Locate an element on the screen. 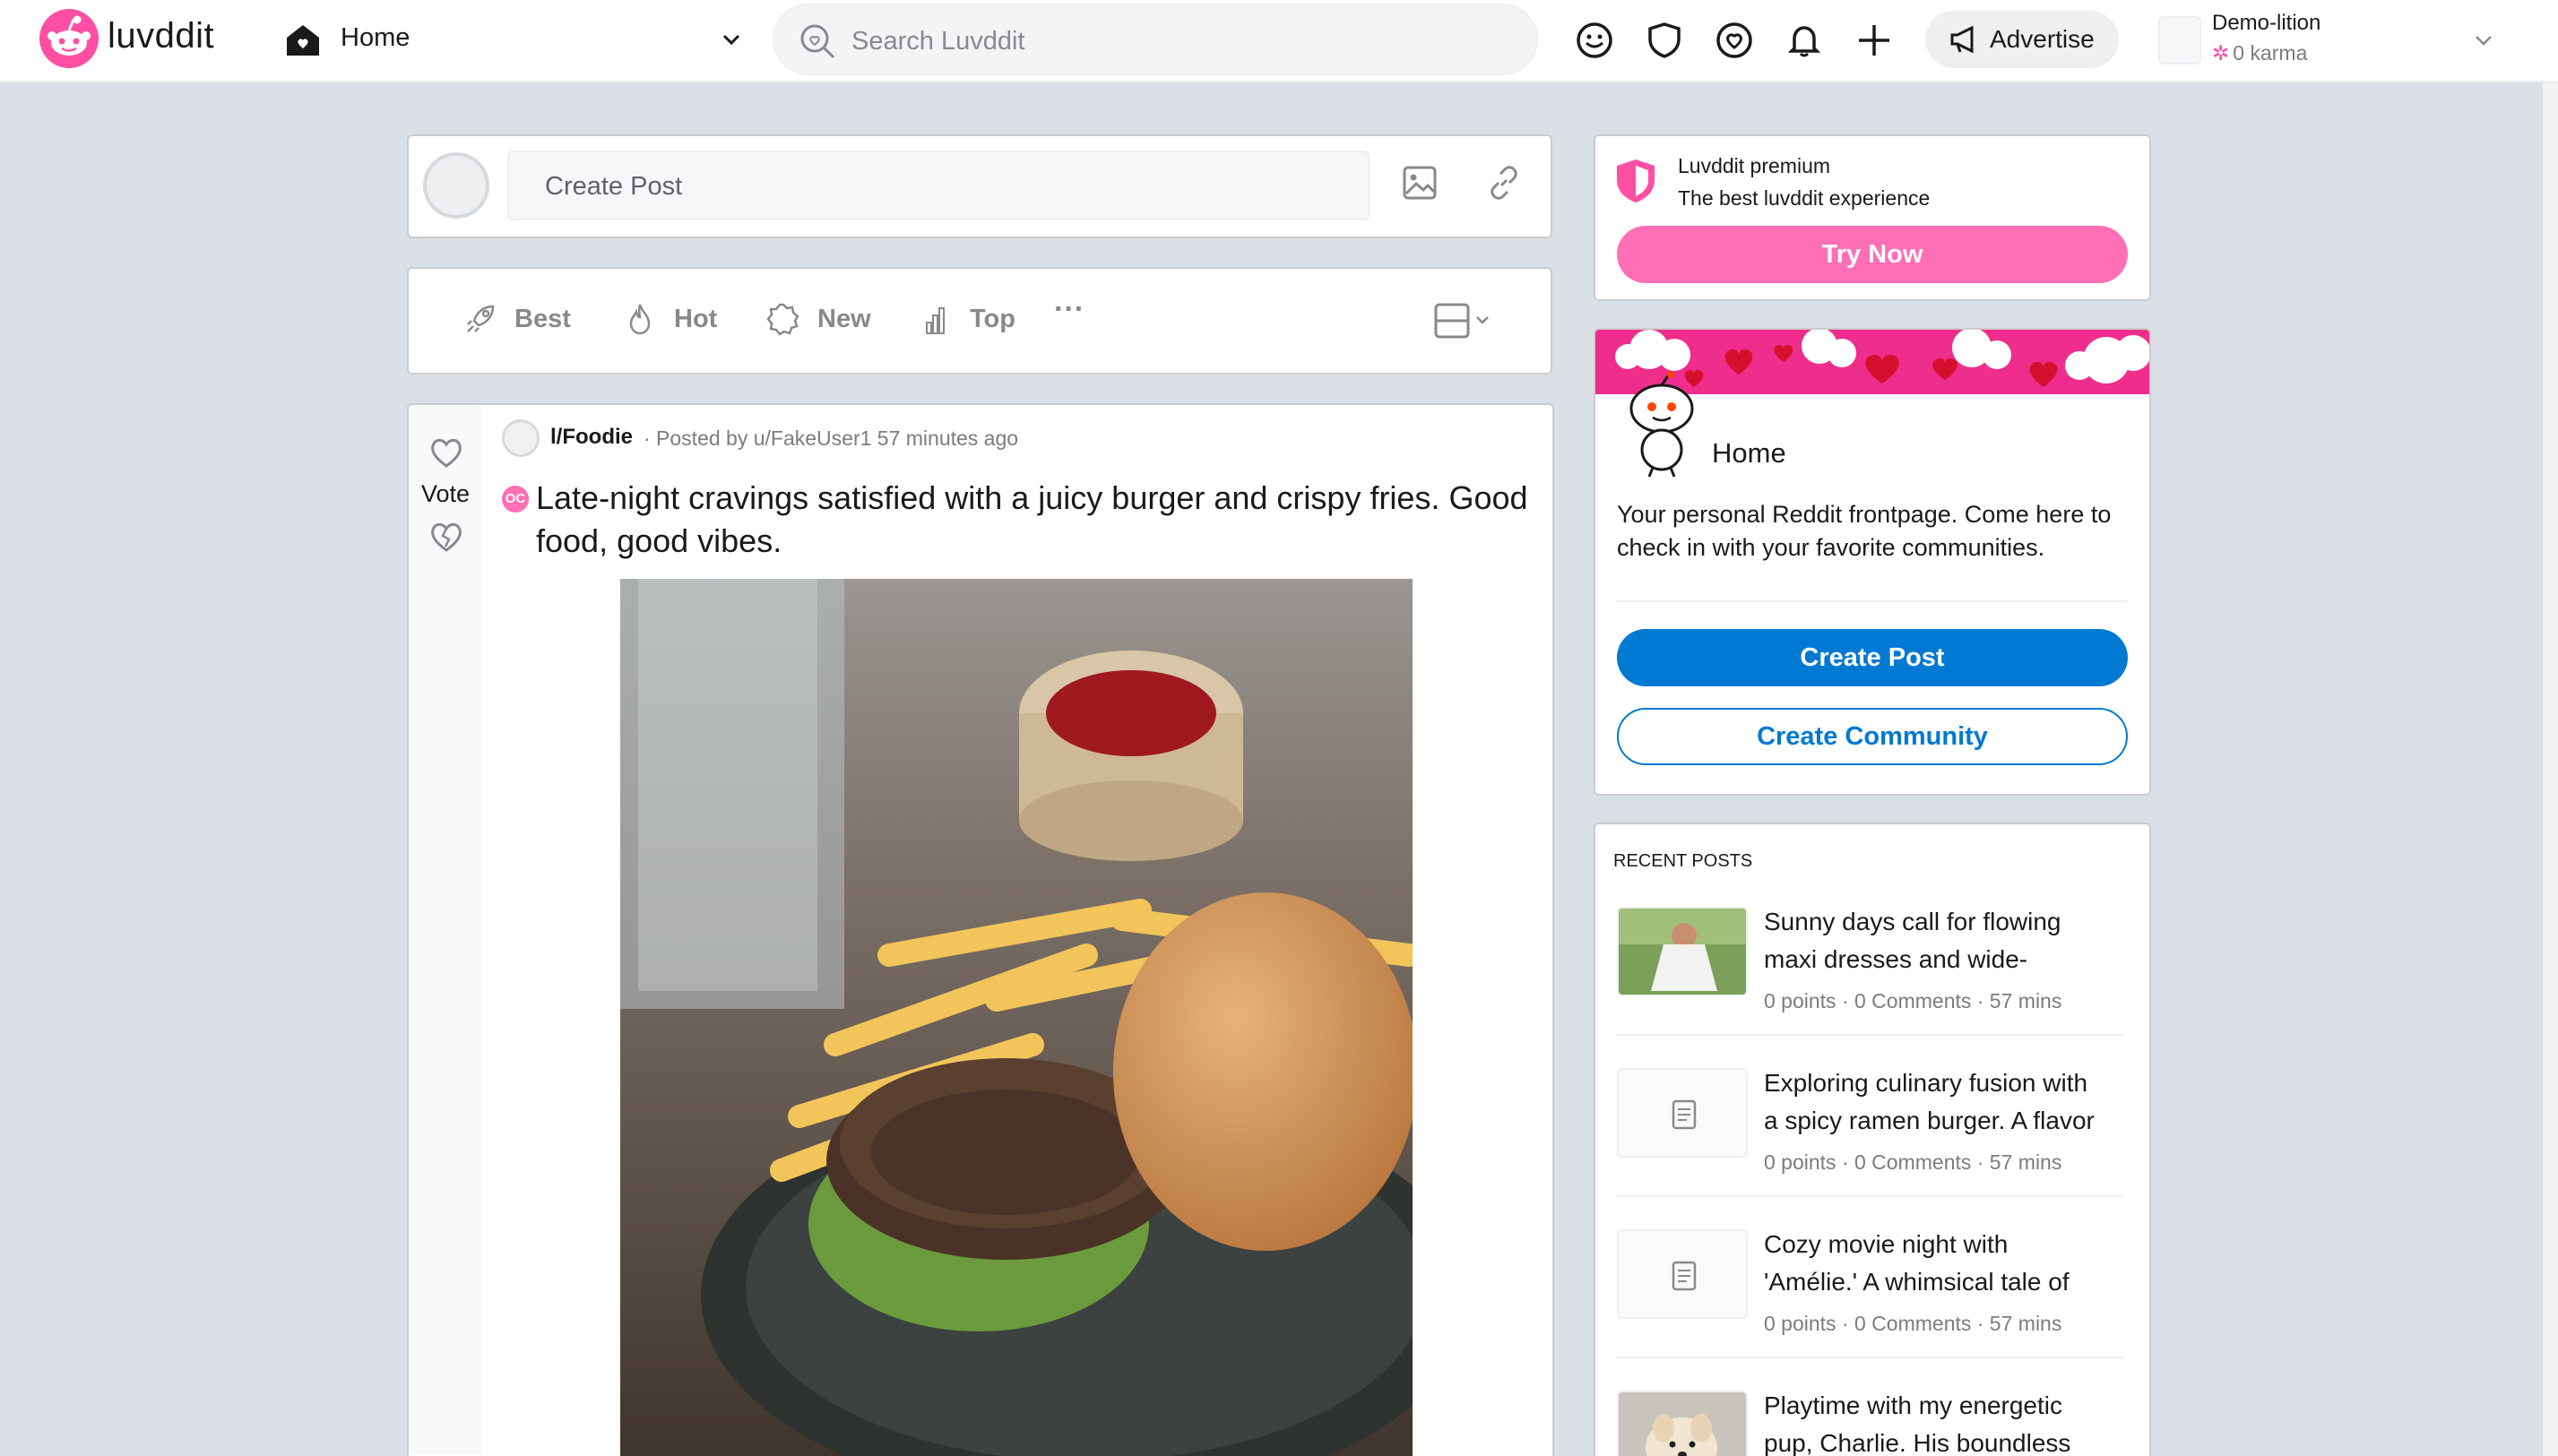  smiley-icon is located at coordinates (1594, 41).